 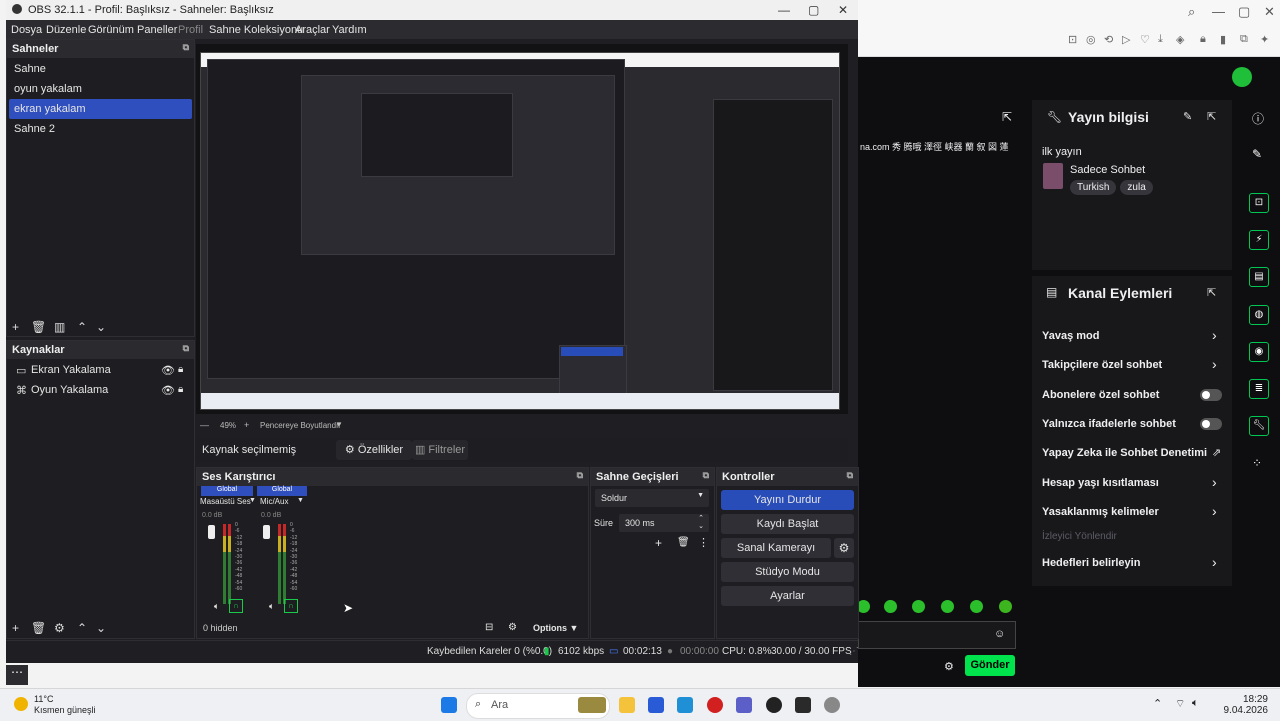 I want to click on zoom-level: 49%, so click(x=228, y=425).